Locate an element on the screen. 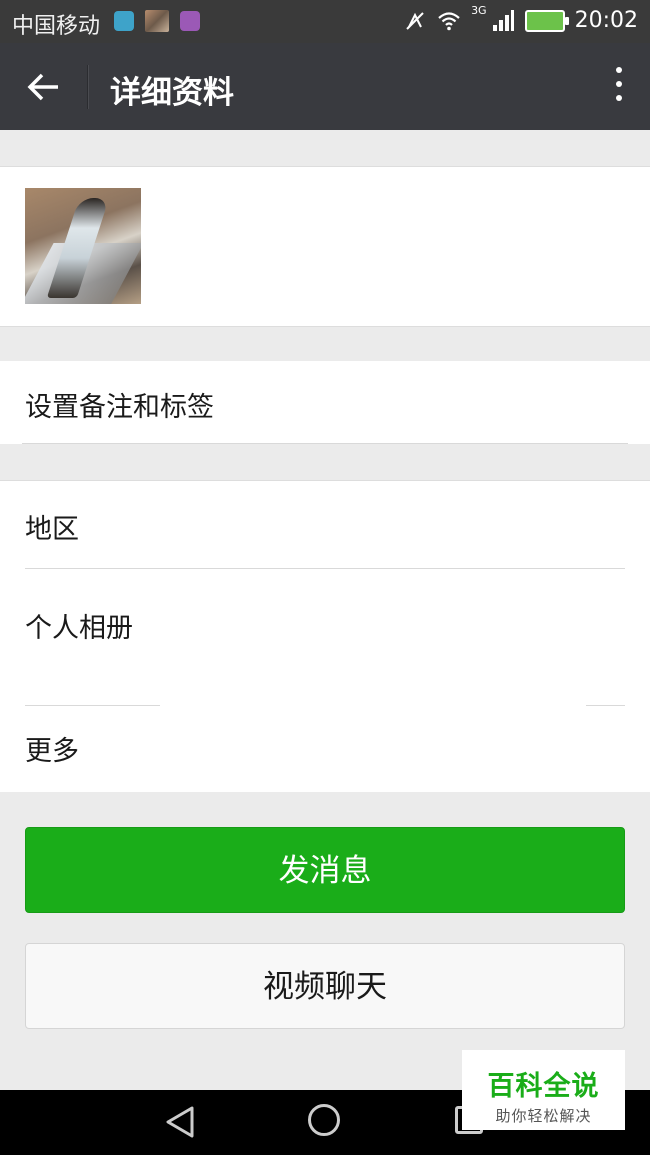 This screenshot has height=1155, width=650. remark-label: 设置备注和标签 is located at coordinates (119, 407).